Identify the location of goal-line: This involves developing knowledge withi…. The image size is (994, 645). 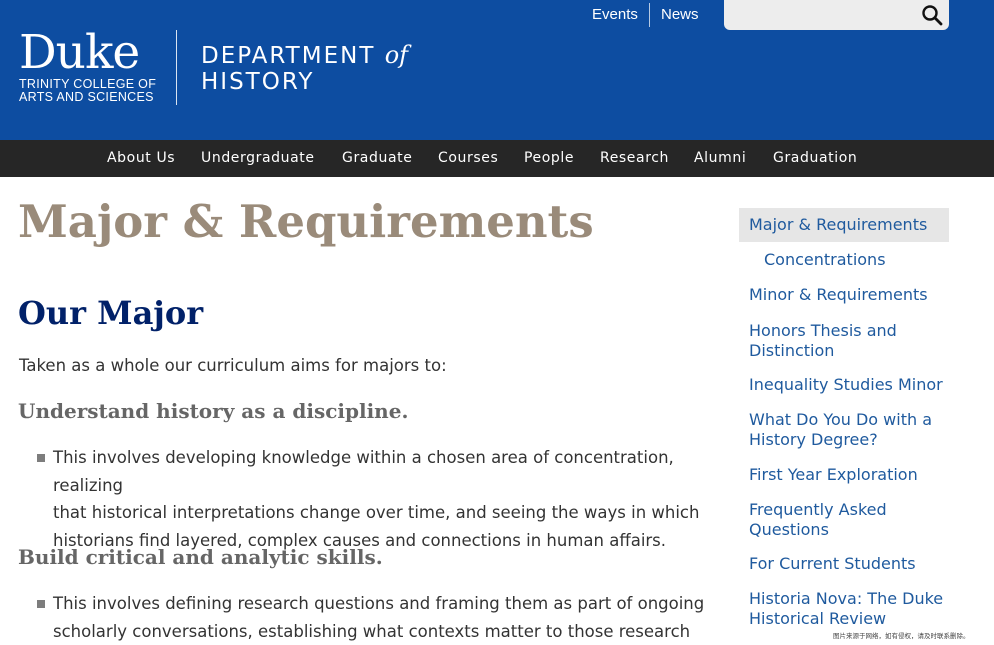
(363, 471).